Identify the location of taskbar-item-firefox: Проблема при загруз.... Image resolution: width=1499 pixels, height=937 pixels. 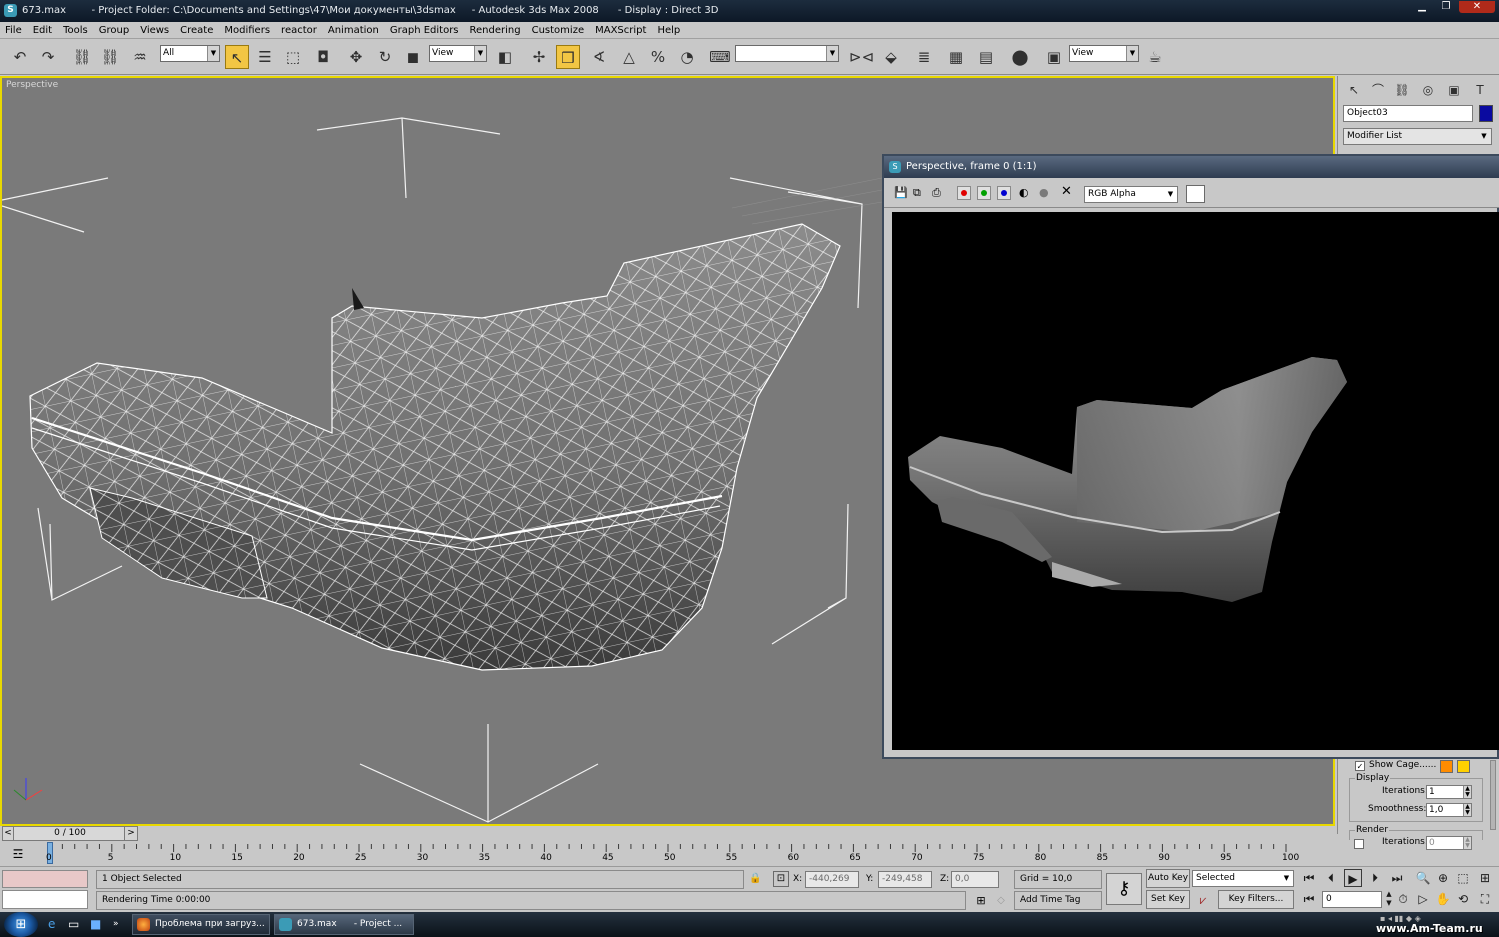
(201, 924).